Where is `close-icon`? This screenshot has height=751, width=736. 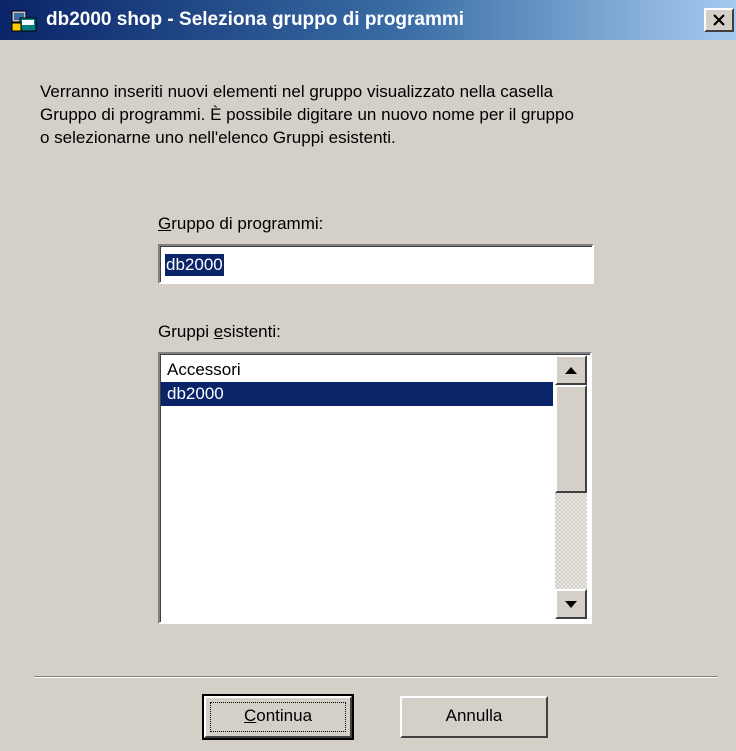 close-icon is located at coordinates (719, 20).